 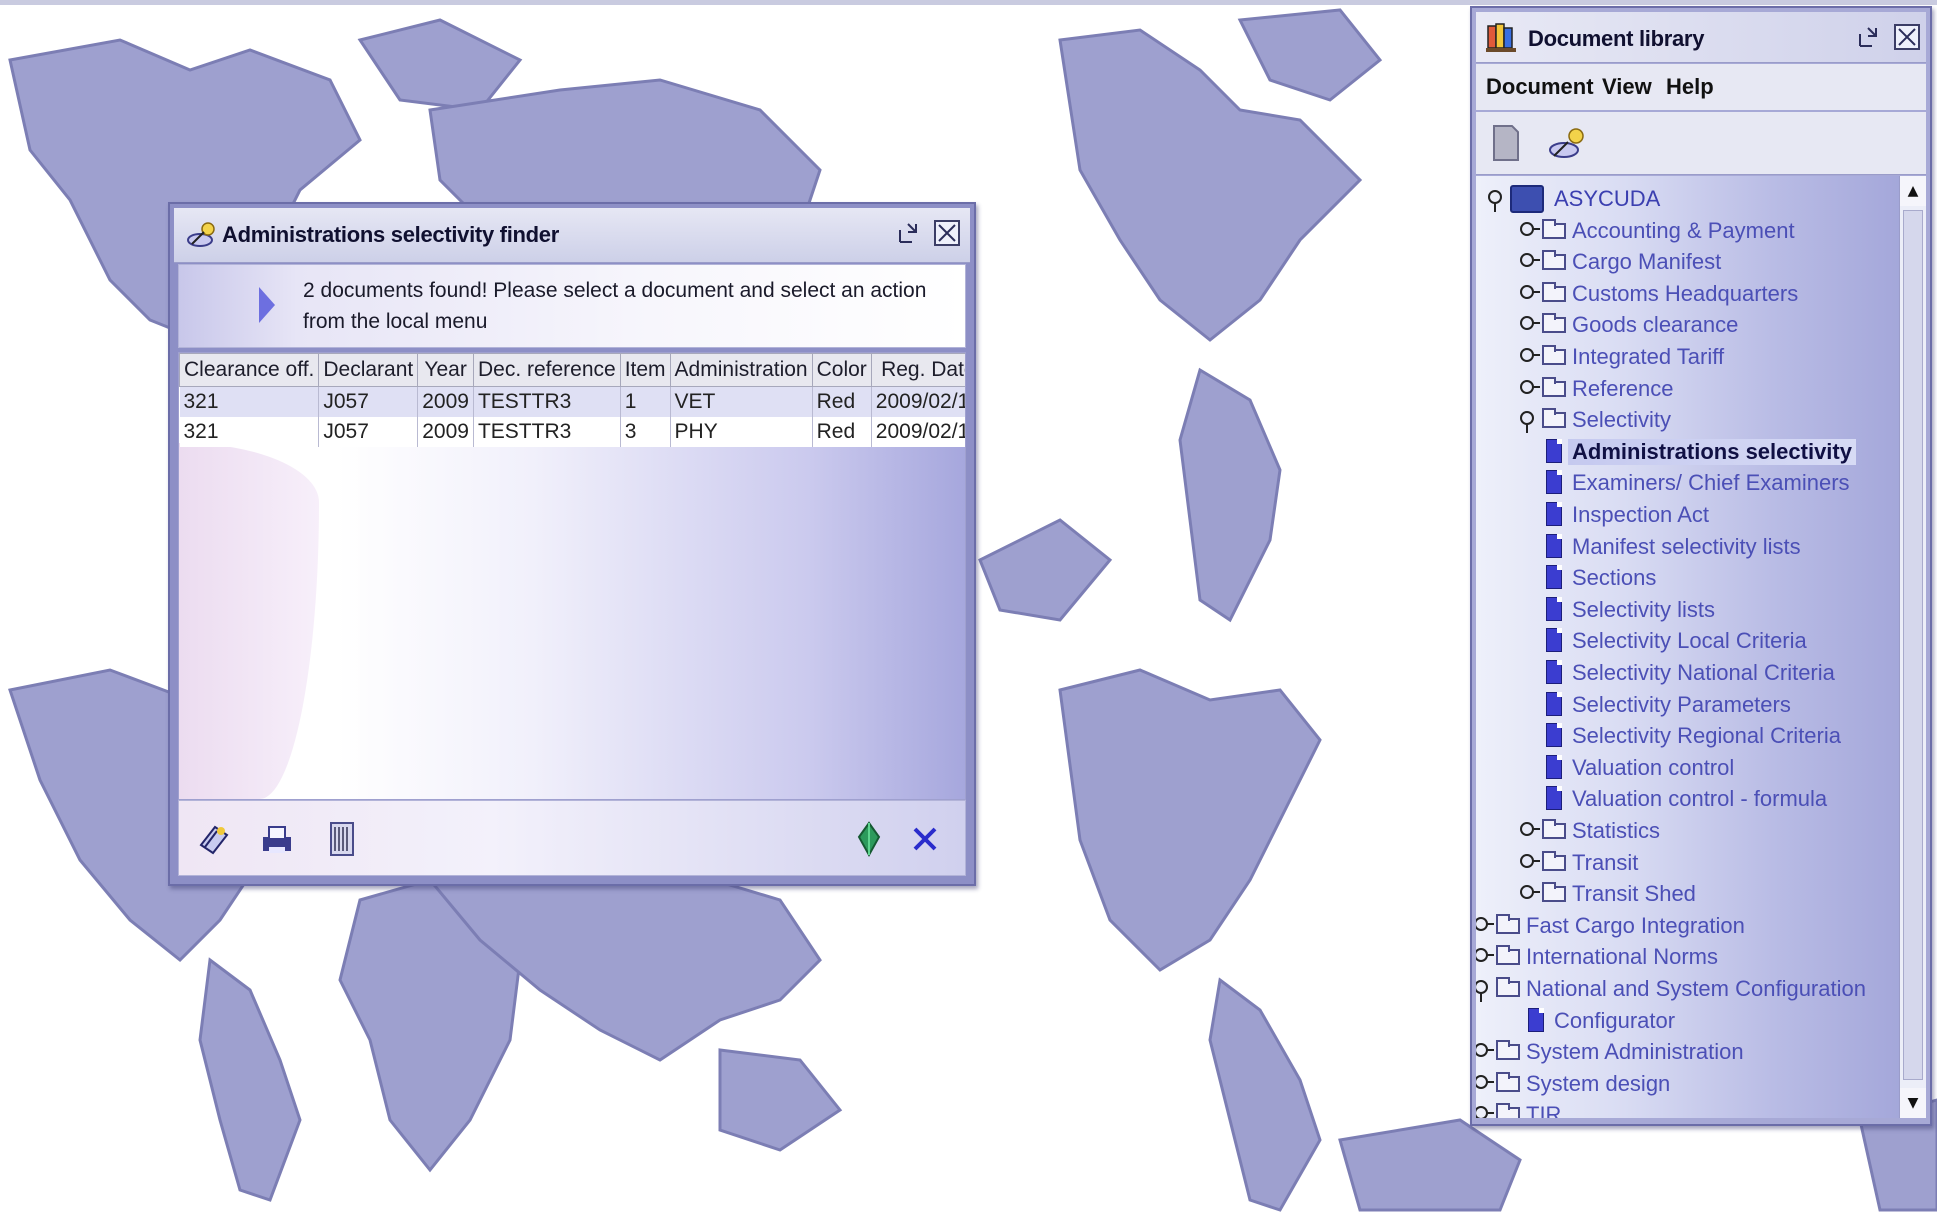 I want to click on tree-item-accounting-payment: Accounting & Payment, so click(x=1688, y=231).